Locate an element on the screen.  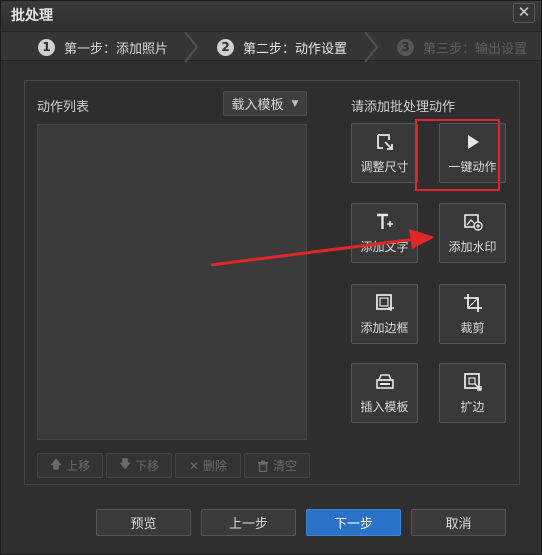
step-3-label: 第三步：输出设置 is located at coordinates (475, 49).